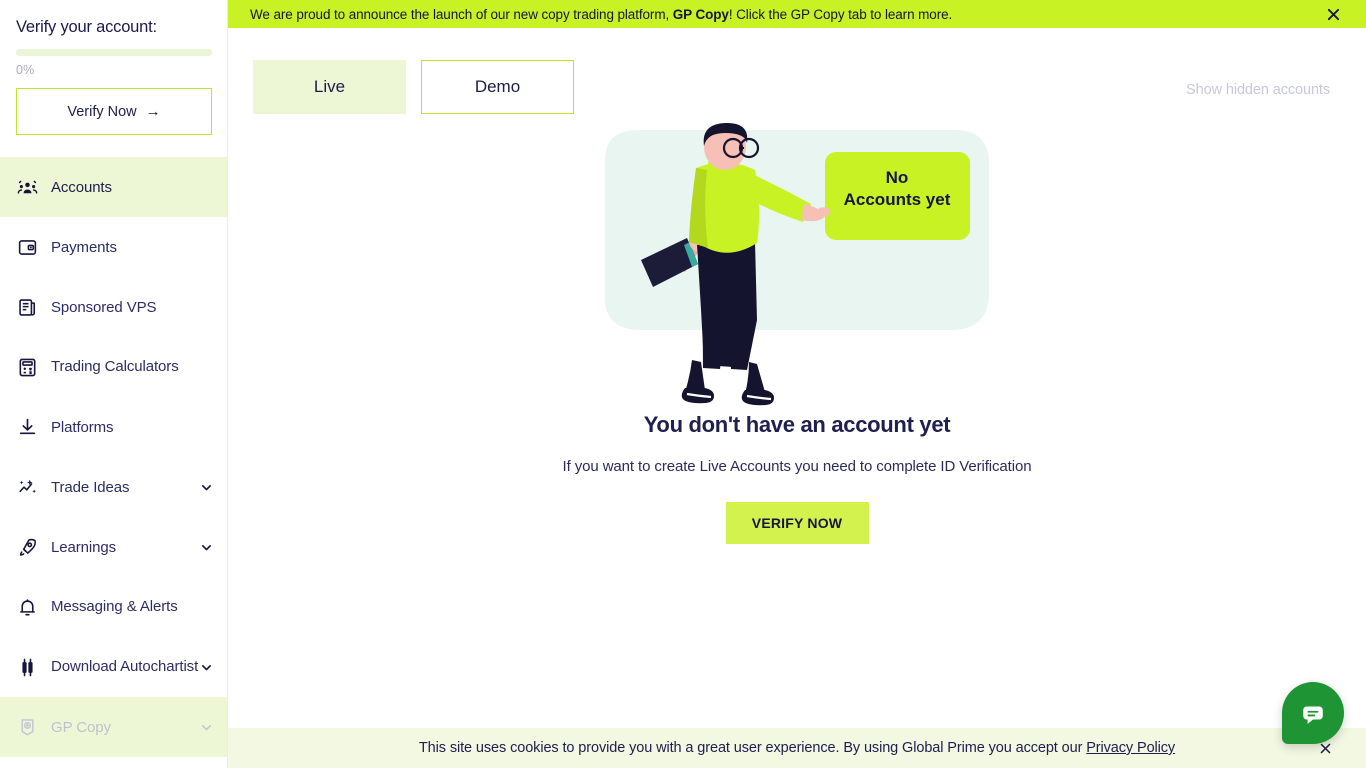 This screenshot has width=1366, height=768. I want to click on wallet-icon, so click(27, 247).